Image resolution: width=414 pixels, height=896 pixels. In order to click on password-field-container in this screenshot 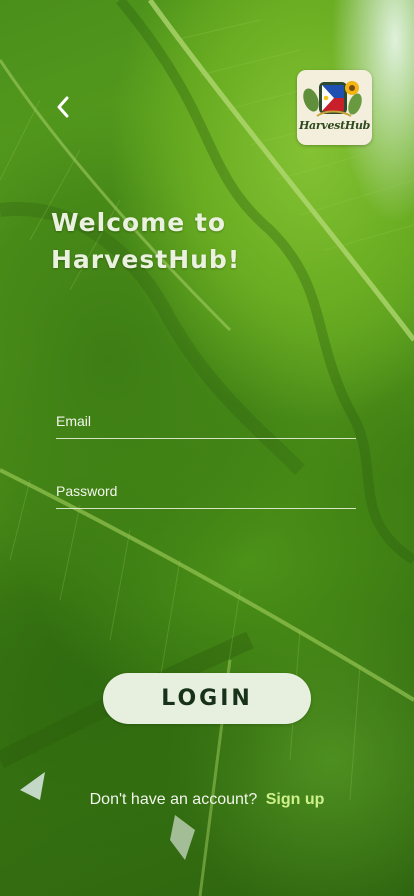, I will do `click(206, 492)`.